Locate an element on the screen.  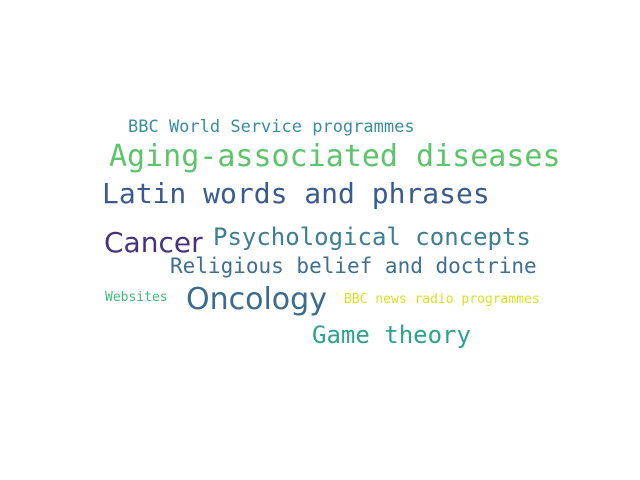
word-cancer: Cancer is located at coordinates (153, 242).